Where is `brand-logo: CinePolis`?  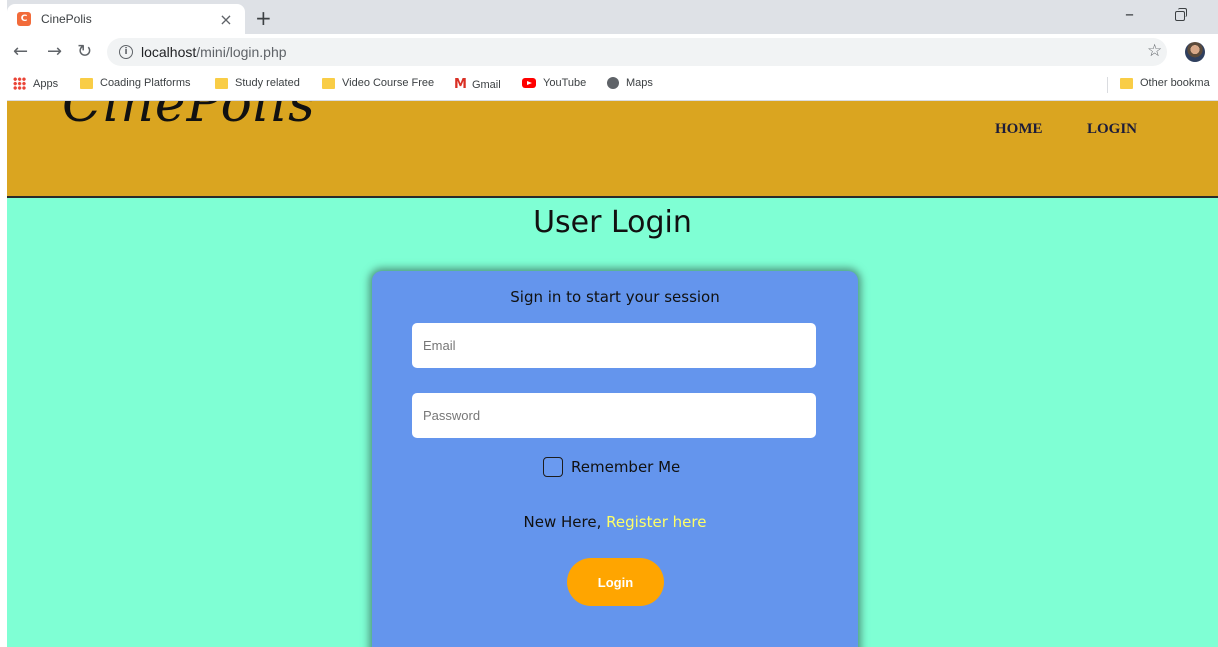
brand-logo: CinePolis is located at coordinates (189, 117).